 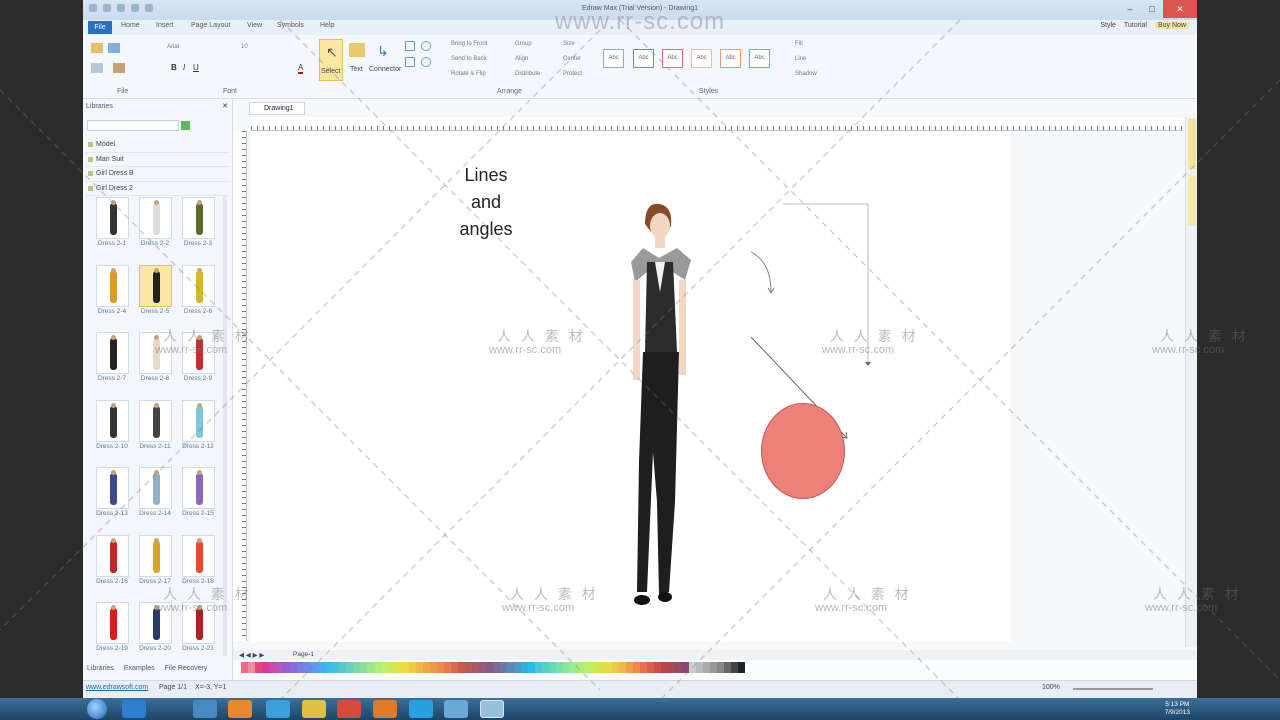 What do you see at coordinates (569, 44) in the screenshot?
I see `size-button: Size` at bounding box center [569, 44].